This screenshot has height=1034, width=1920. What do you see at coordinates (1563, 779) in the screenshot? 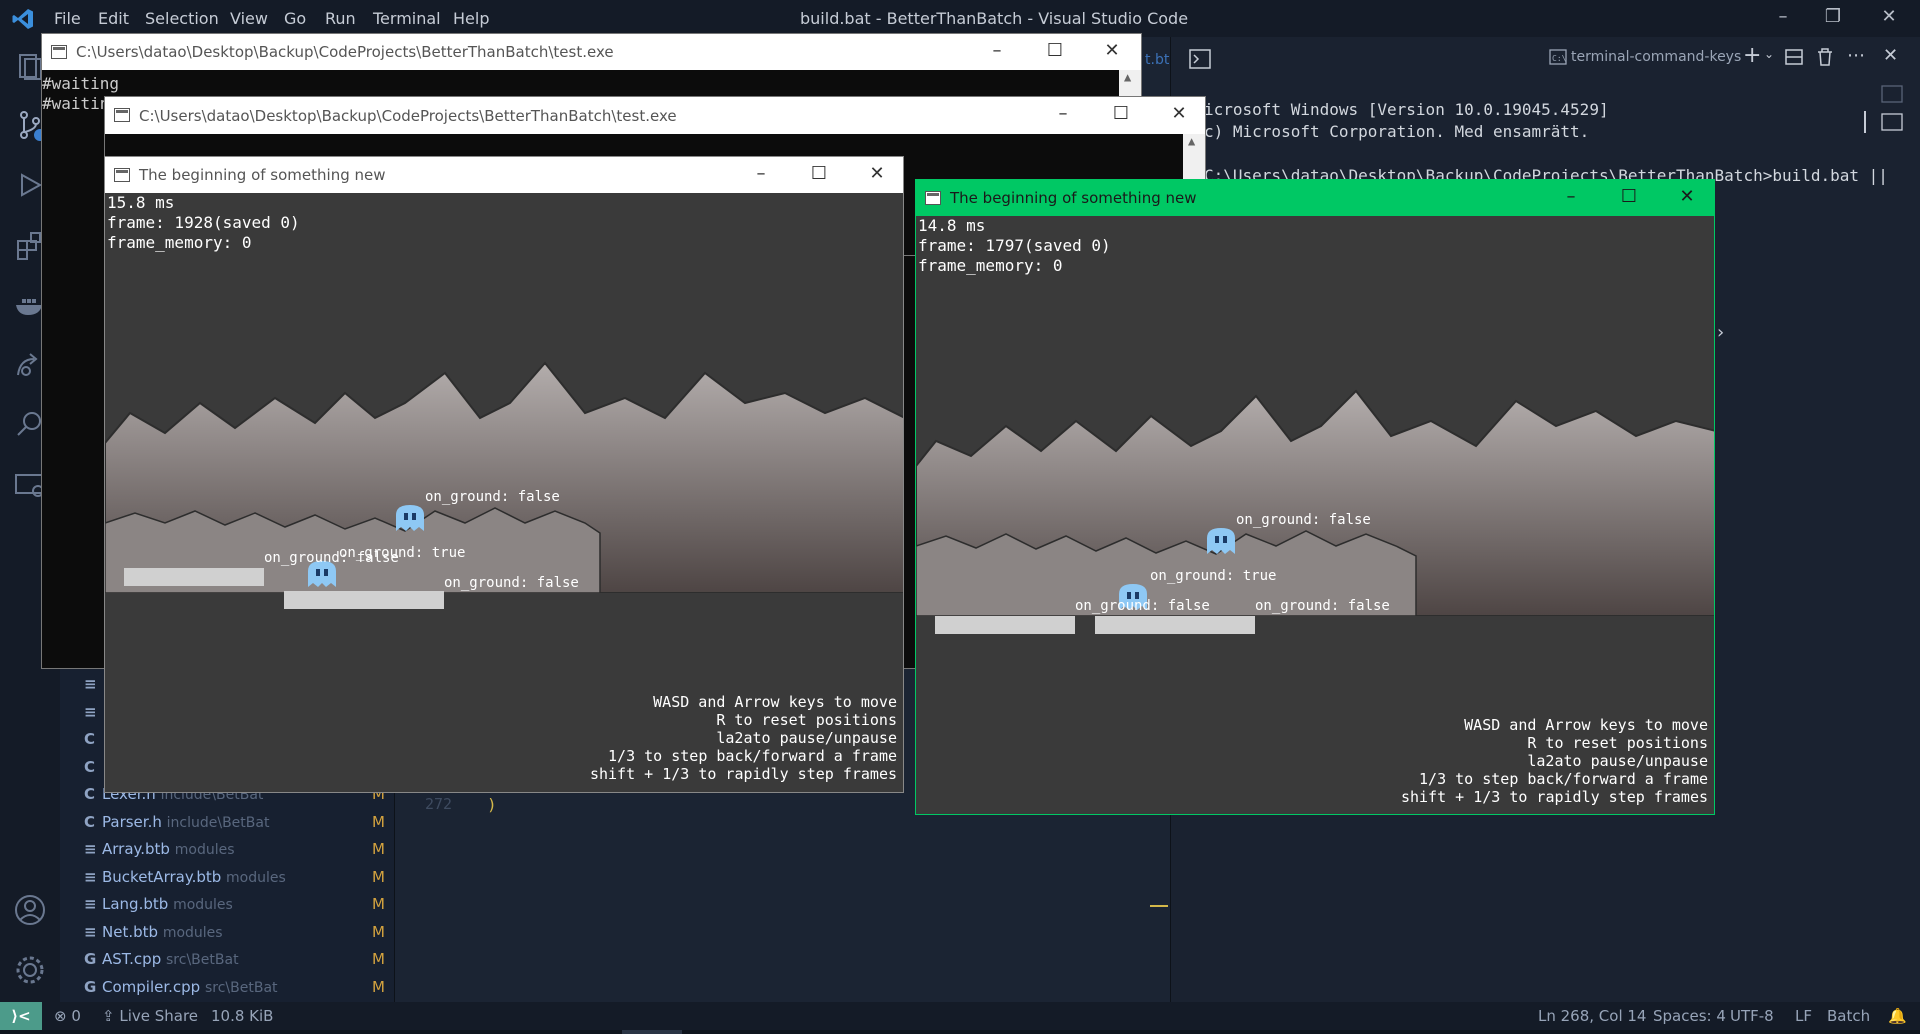
I see `help-line: 1/3 to step back/forward a frame` at bounding box center [1563, 779].